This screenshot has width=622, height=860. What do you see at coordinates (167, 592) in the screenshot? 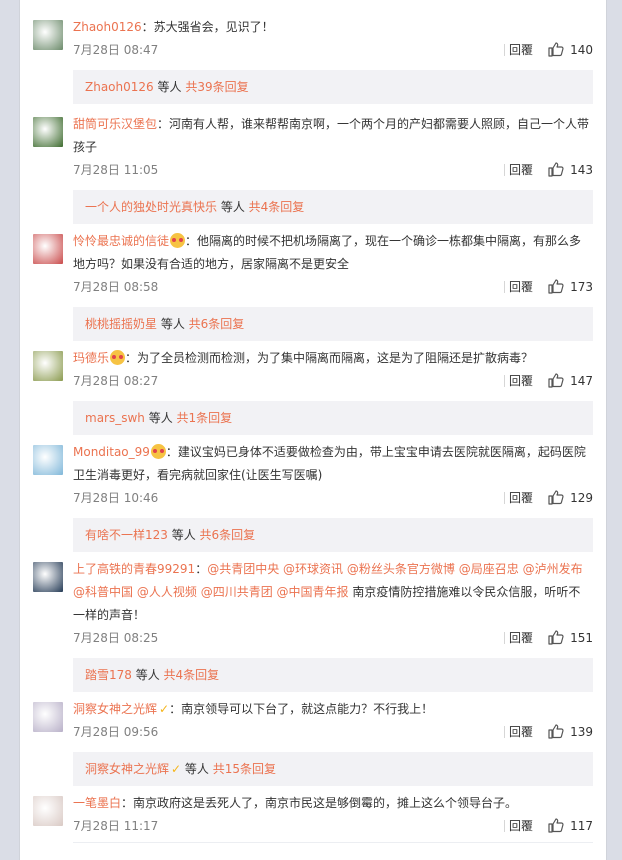
I see `mention-link: @人人视频` at bounding box center [167, 592].